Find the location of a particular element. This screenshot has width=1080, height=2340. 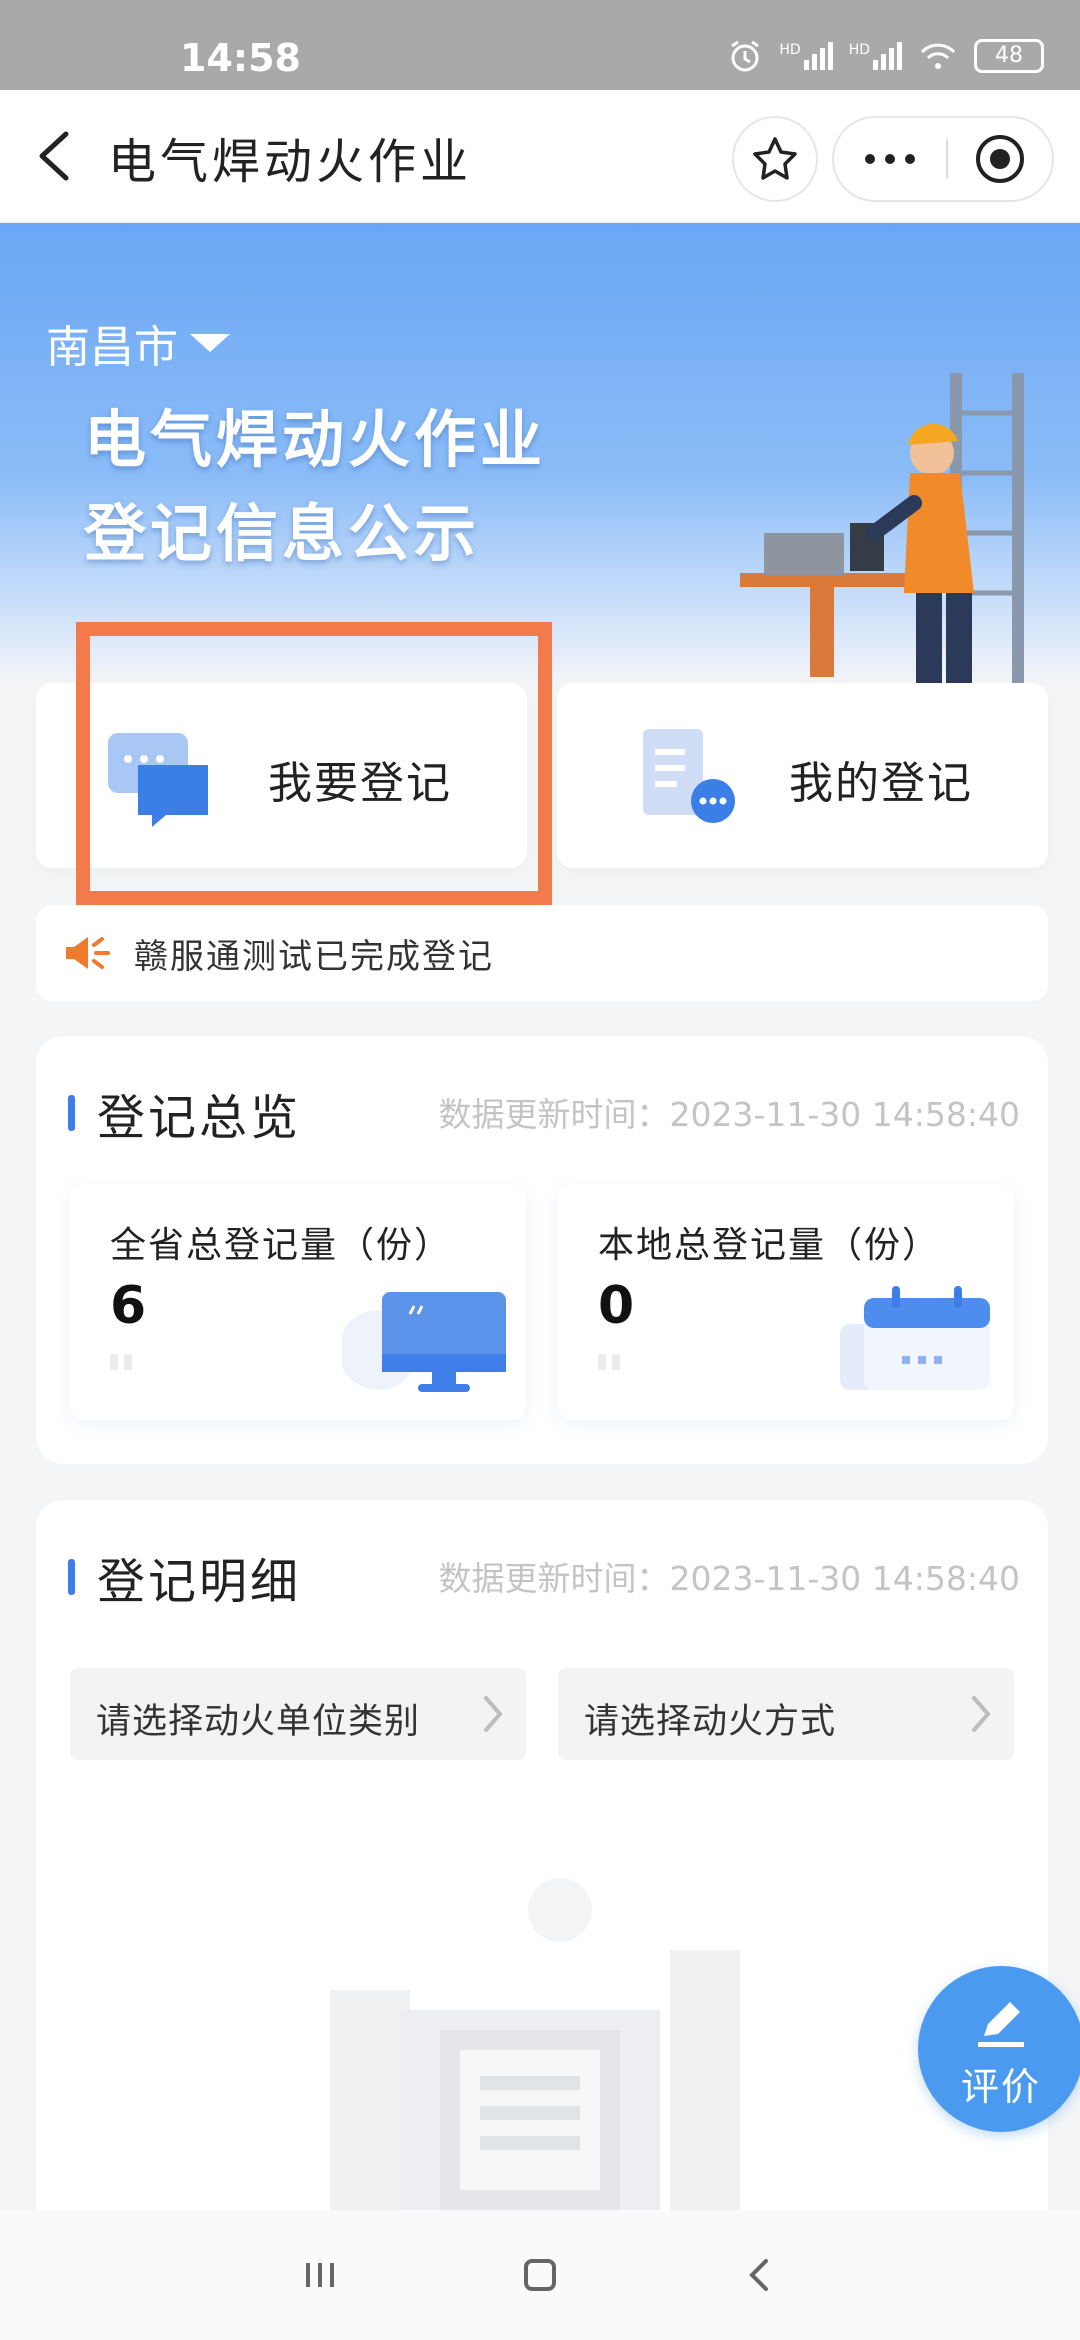

system-nav-bar is located at coordinates (540, 2275).